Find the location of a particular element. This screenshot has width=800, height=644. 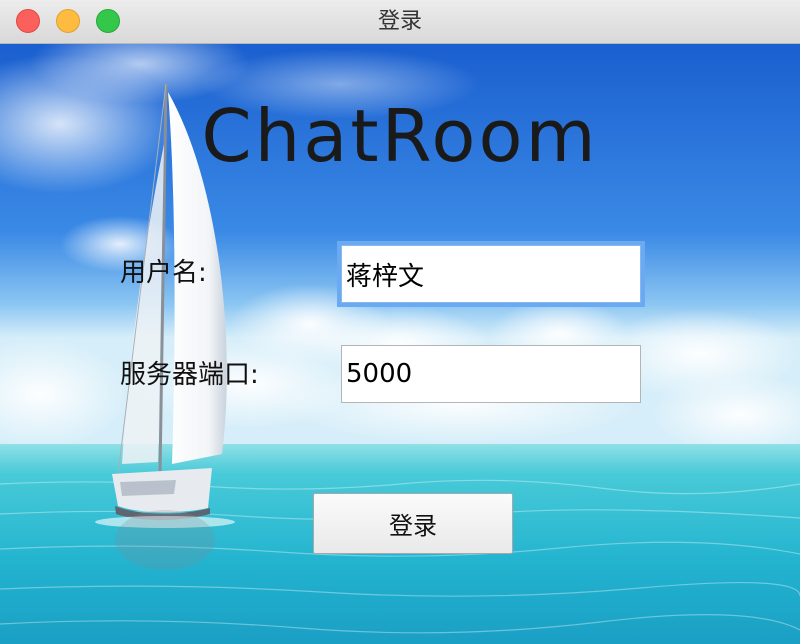

chatroom-logo: ChatRoom is located at coordinates (400, 136).